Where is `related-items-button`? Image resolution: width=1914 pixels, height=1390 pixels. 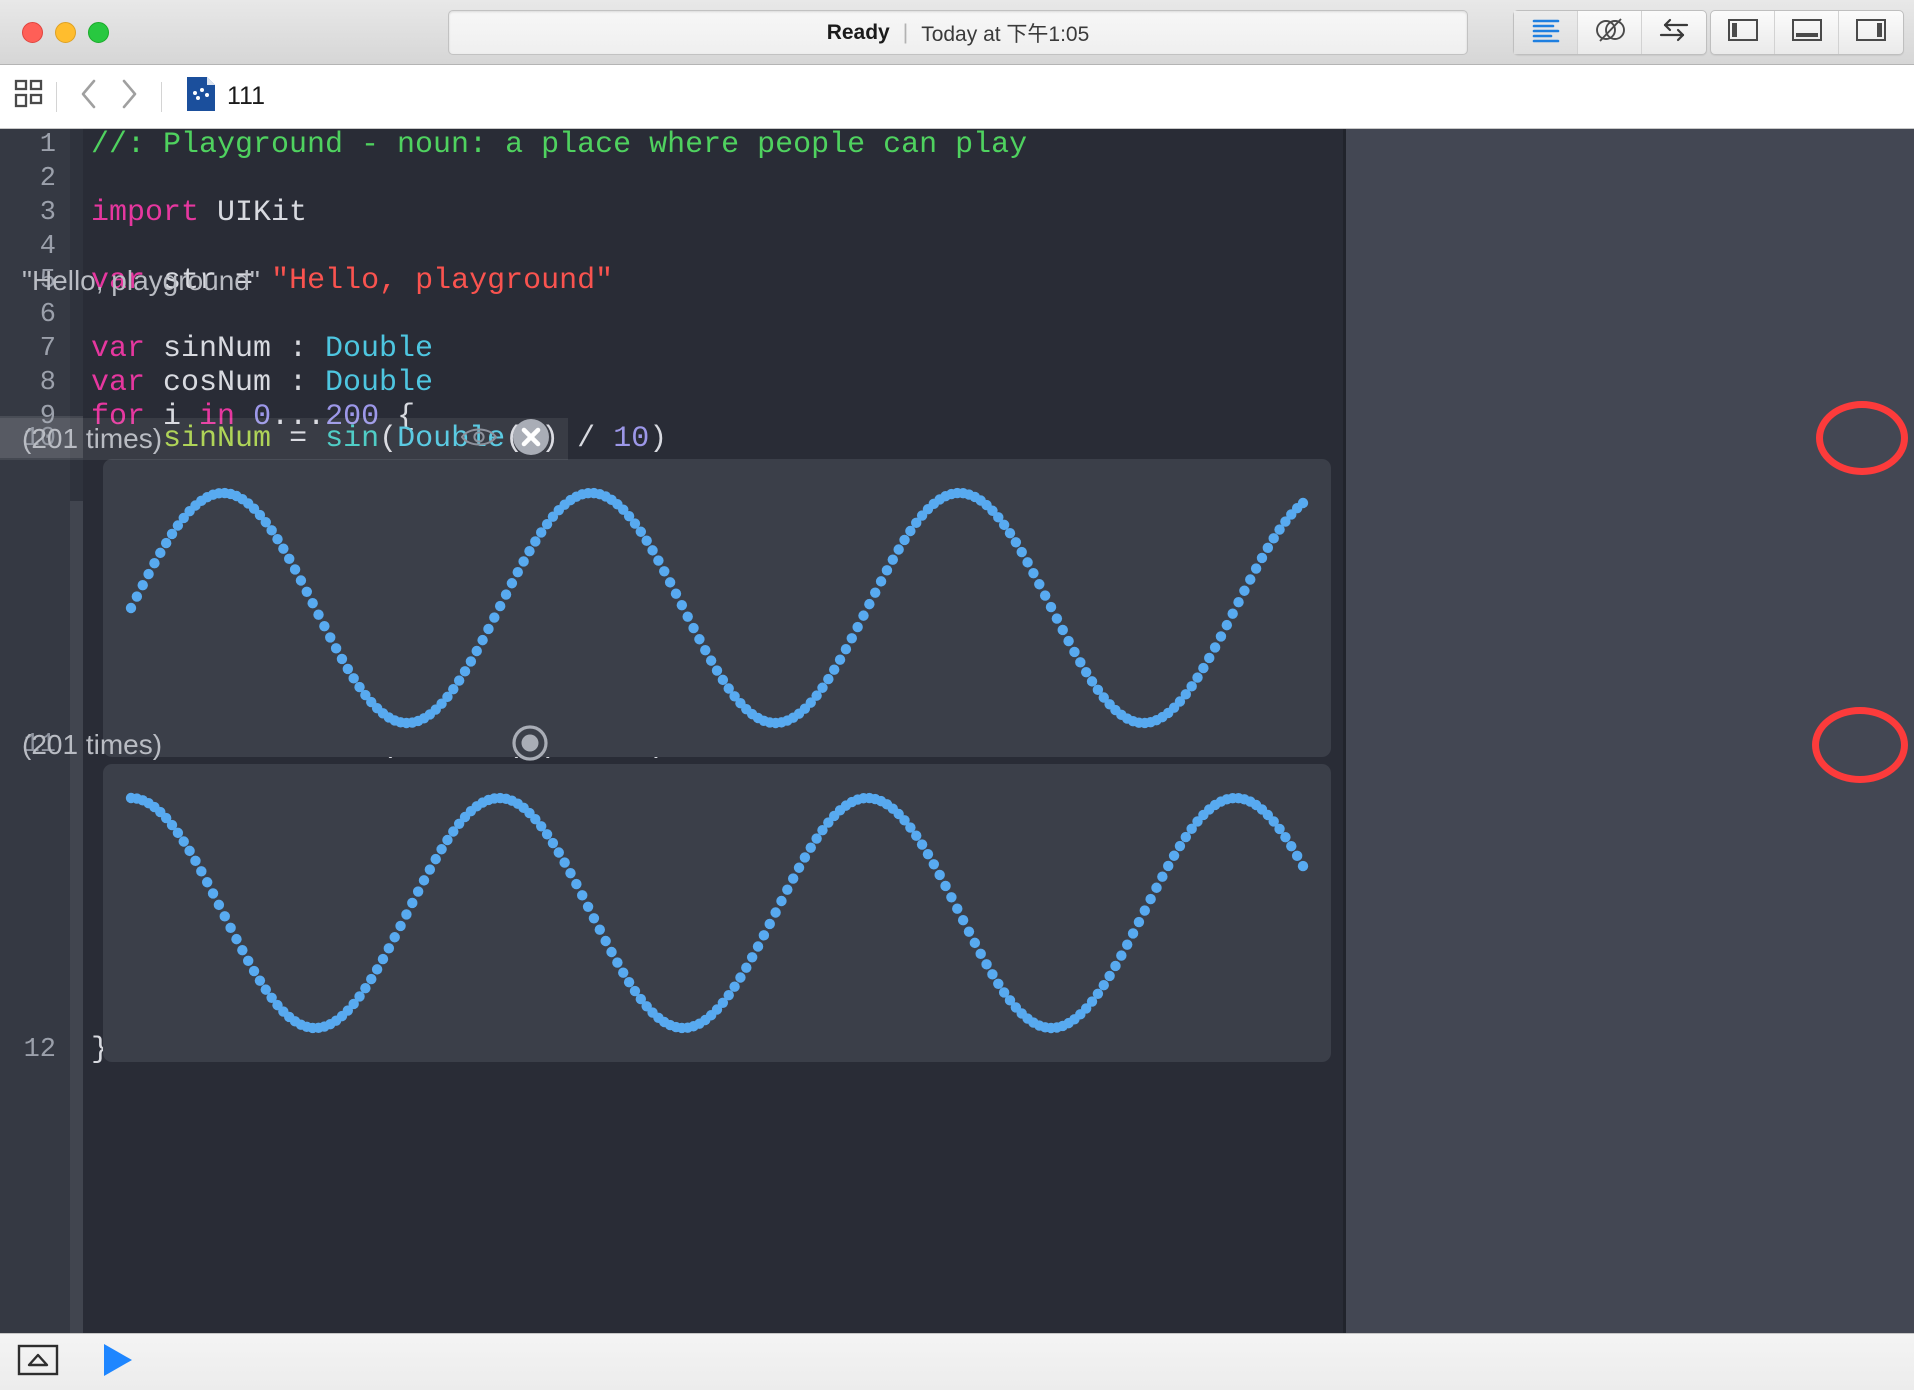 related-items-button is located at coordinates (29, 96).